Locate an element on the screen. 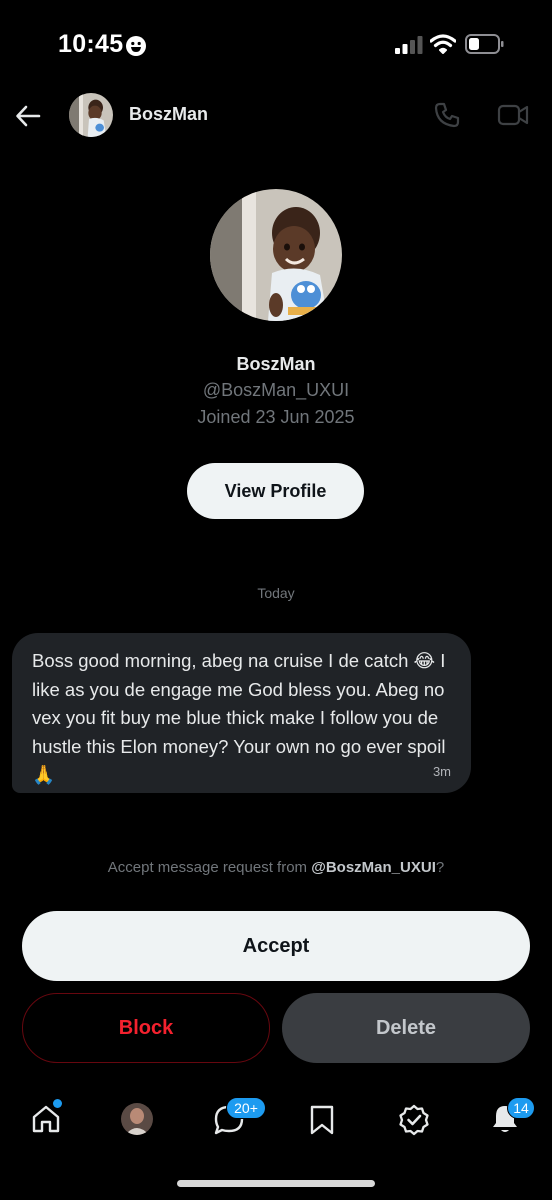  accept-button: Accept is located at coordinates (276, 946).